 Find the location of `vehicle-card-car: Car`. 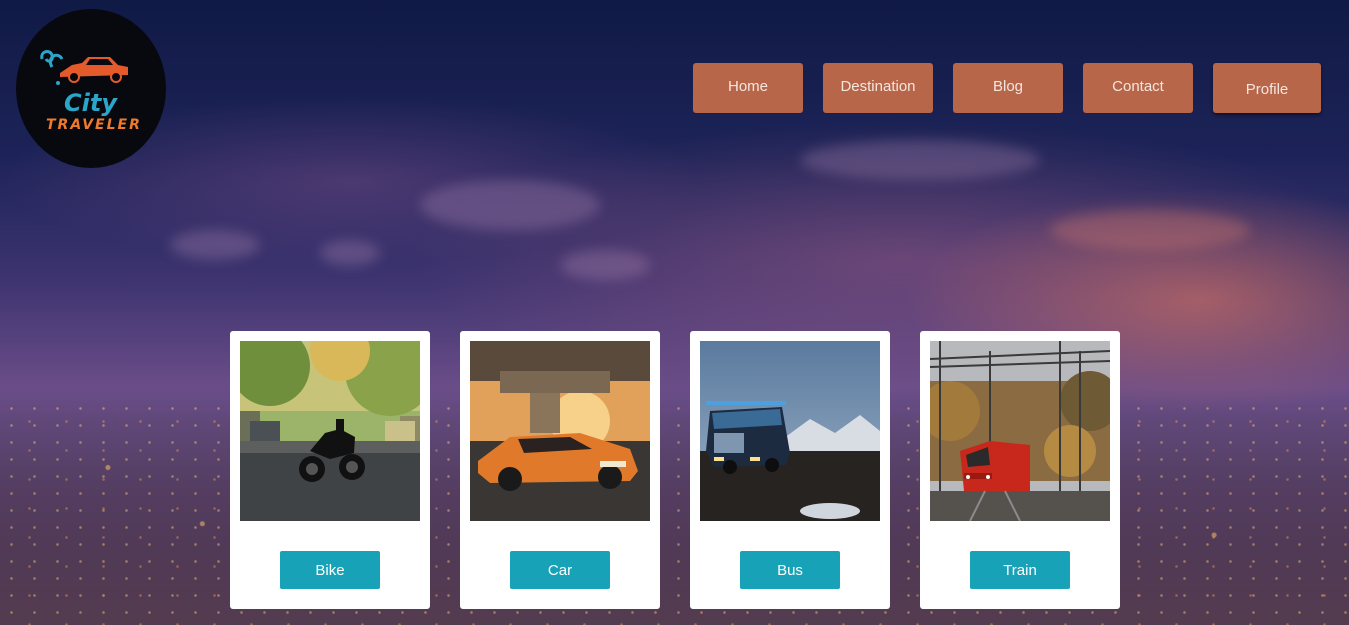

vehicle-card-car: Car is located at coordinates (560, 470).